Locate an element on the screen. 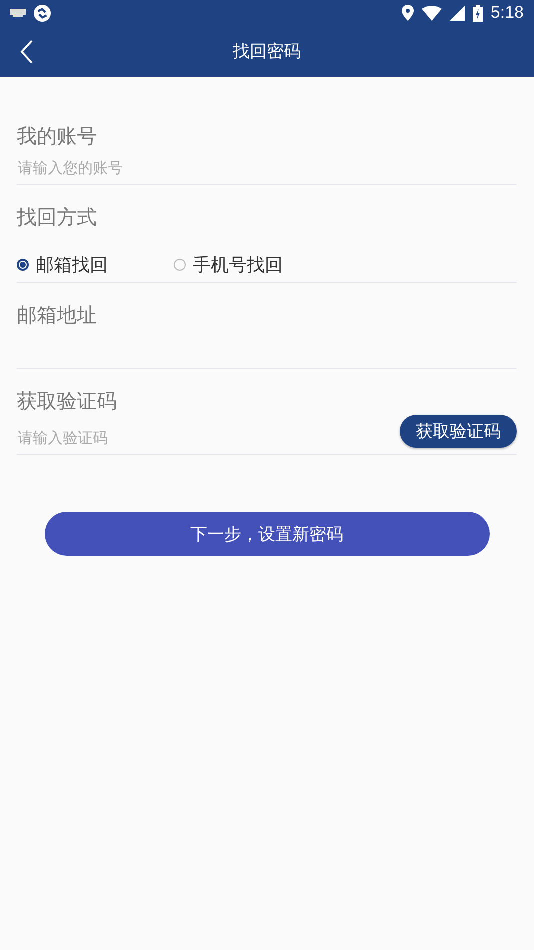 The image size is (534, 950). field-label: 我的账号 is located at coordinates (57, 136).